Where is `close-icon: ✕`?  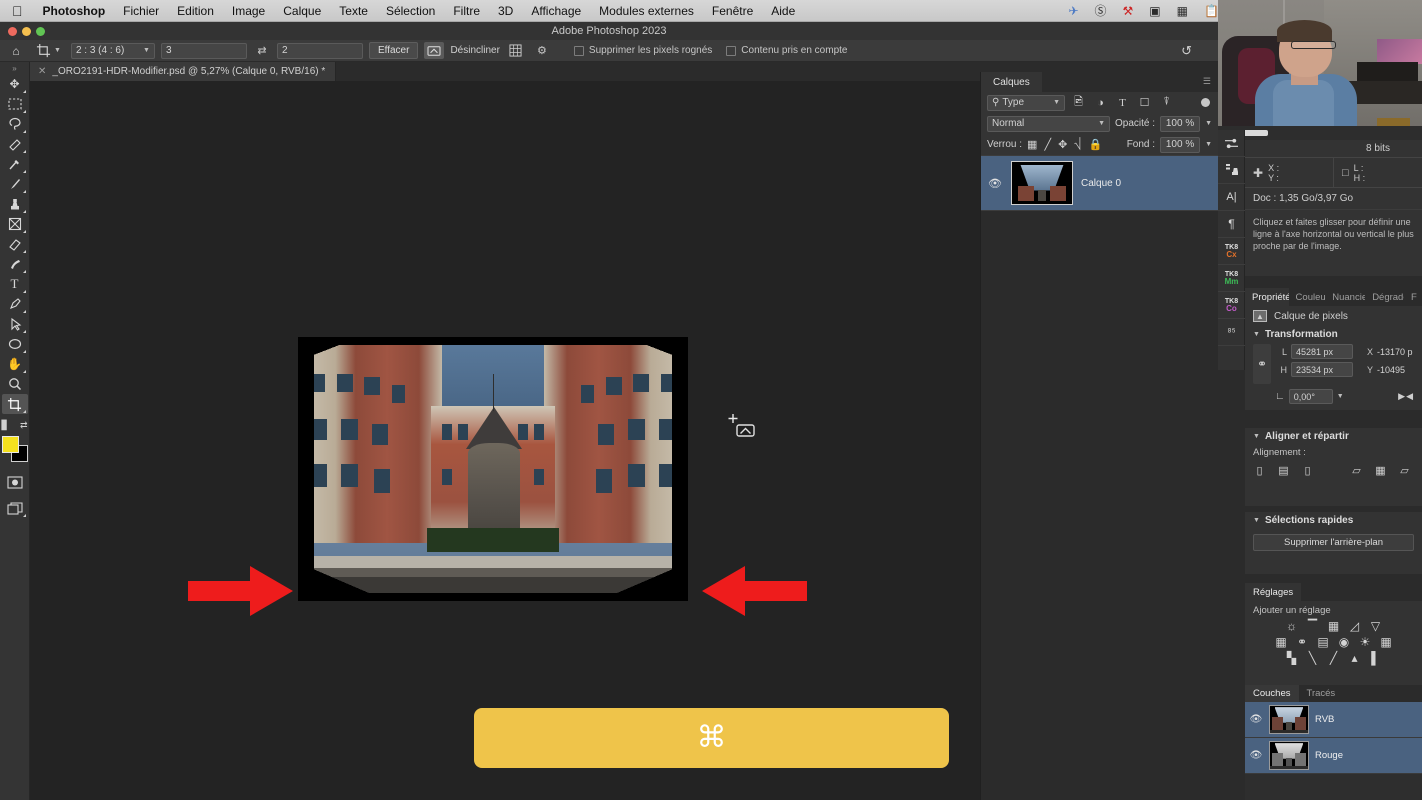
close-icon: ✕ is located at coordinates (42, 71).